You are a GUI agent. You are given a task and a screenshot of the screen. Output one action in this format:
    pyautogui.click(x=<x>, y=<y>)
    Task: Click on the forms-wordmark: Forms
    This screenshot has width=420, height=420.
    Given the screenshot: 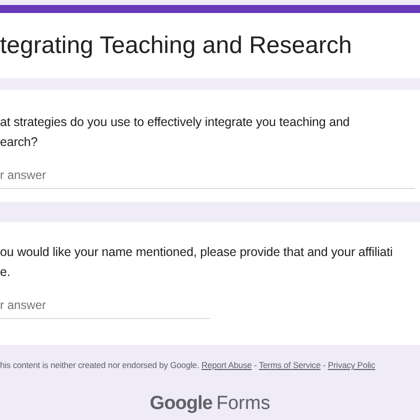 What is the action you would take?
    pyautogui.click(x=243, y=404)
    